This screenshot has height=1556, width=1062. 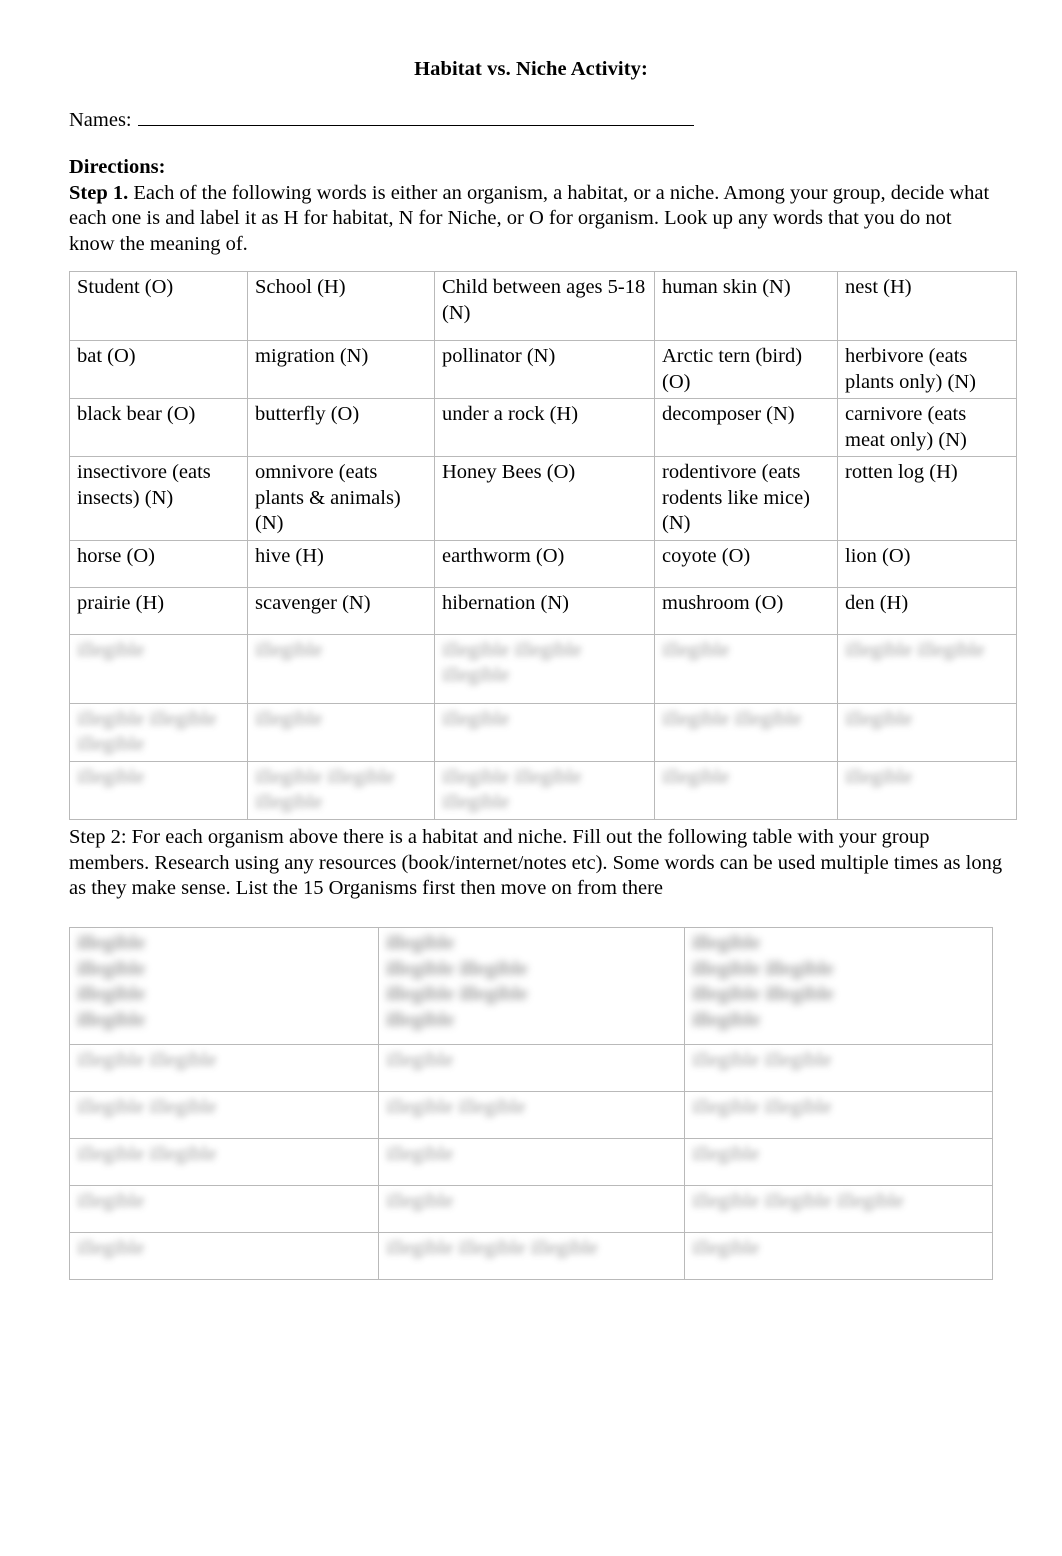 I want to click on word-cell: lion (O), so click(x=927, y=563).